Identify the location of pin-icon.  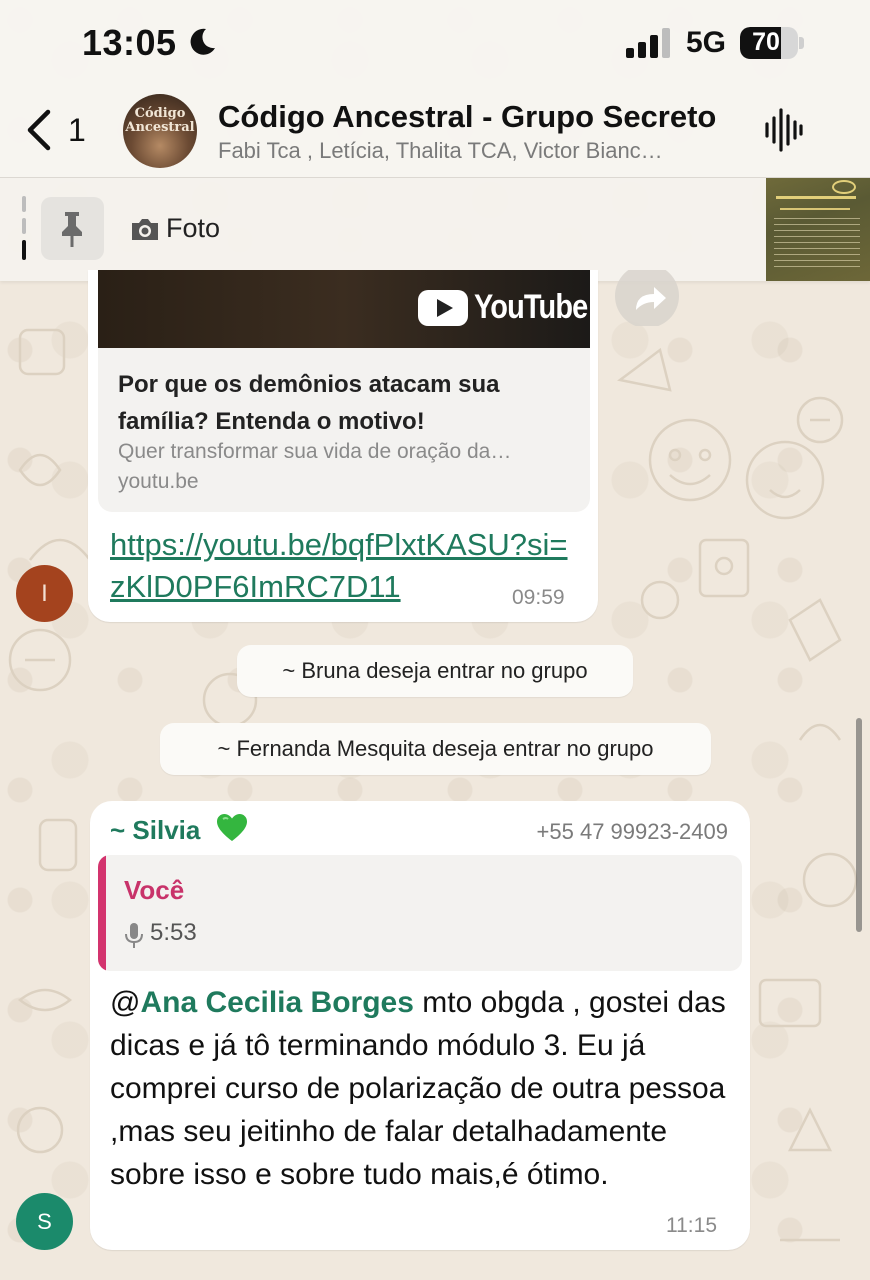
(72, 229).